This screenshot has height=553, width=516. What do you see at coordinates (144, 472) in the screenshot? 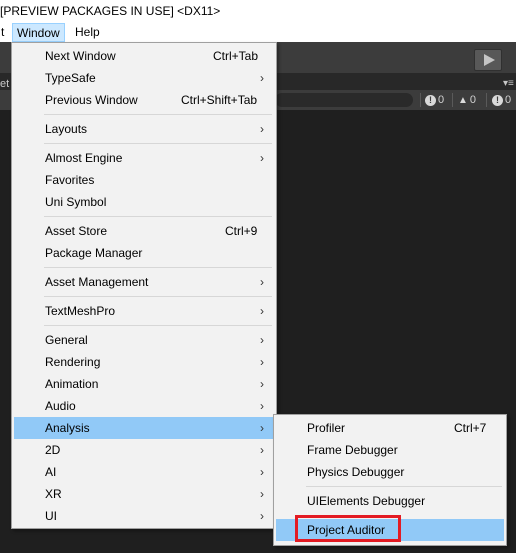
I see `menu-item-ai: AI ›` at bounding box center [144, 472].